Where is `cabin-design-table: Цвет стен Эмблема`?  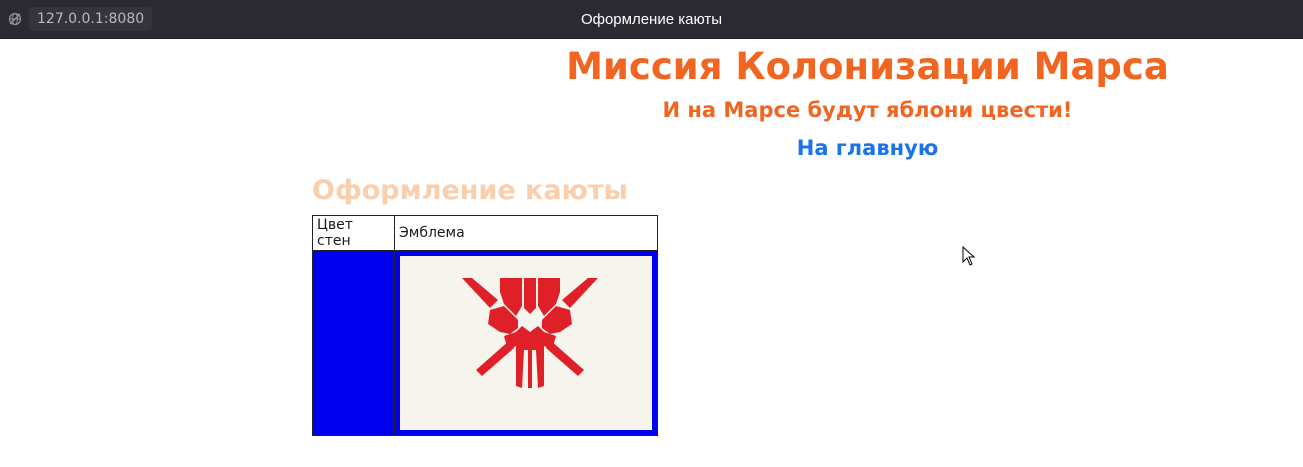 cabin-design-table: Цвет стен Эмблема is located at coordinates (485, 325).